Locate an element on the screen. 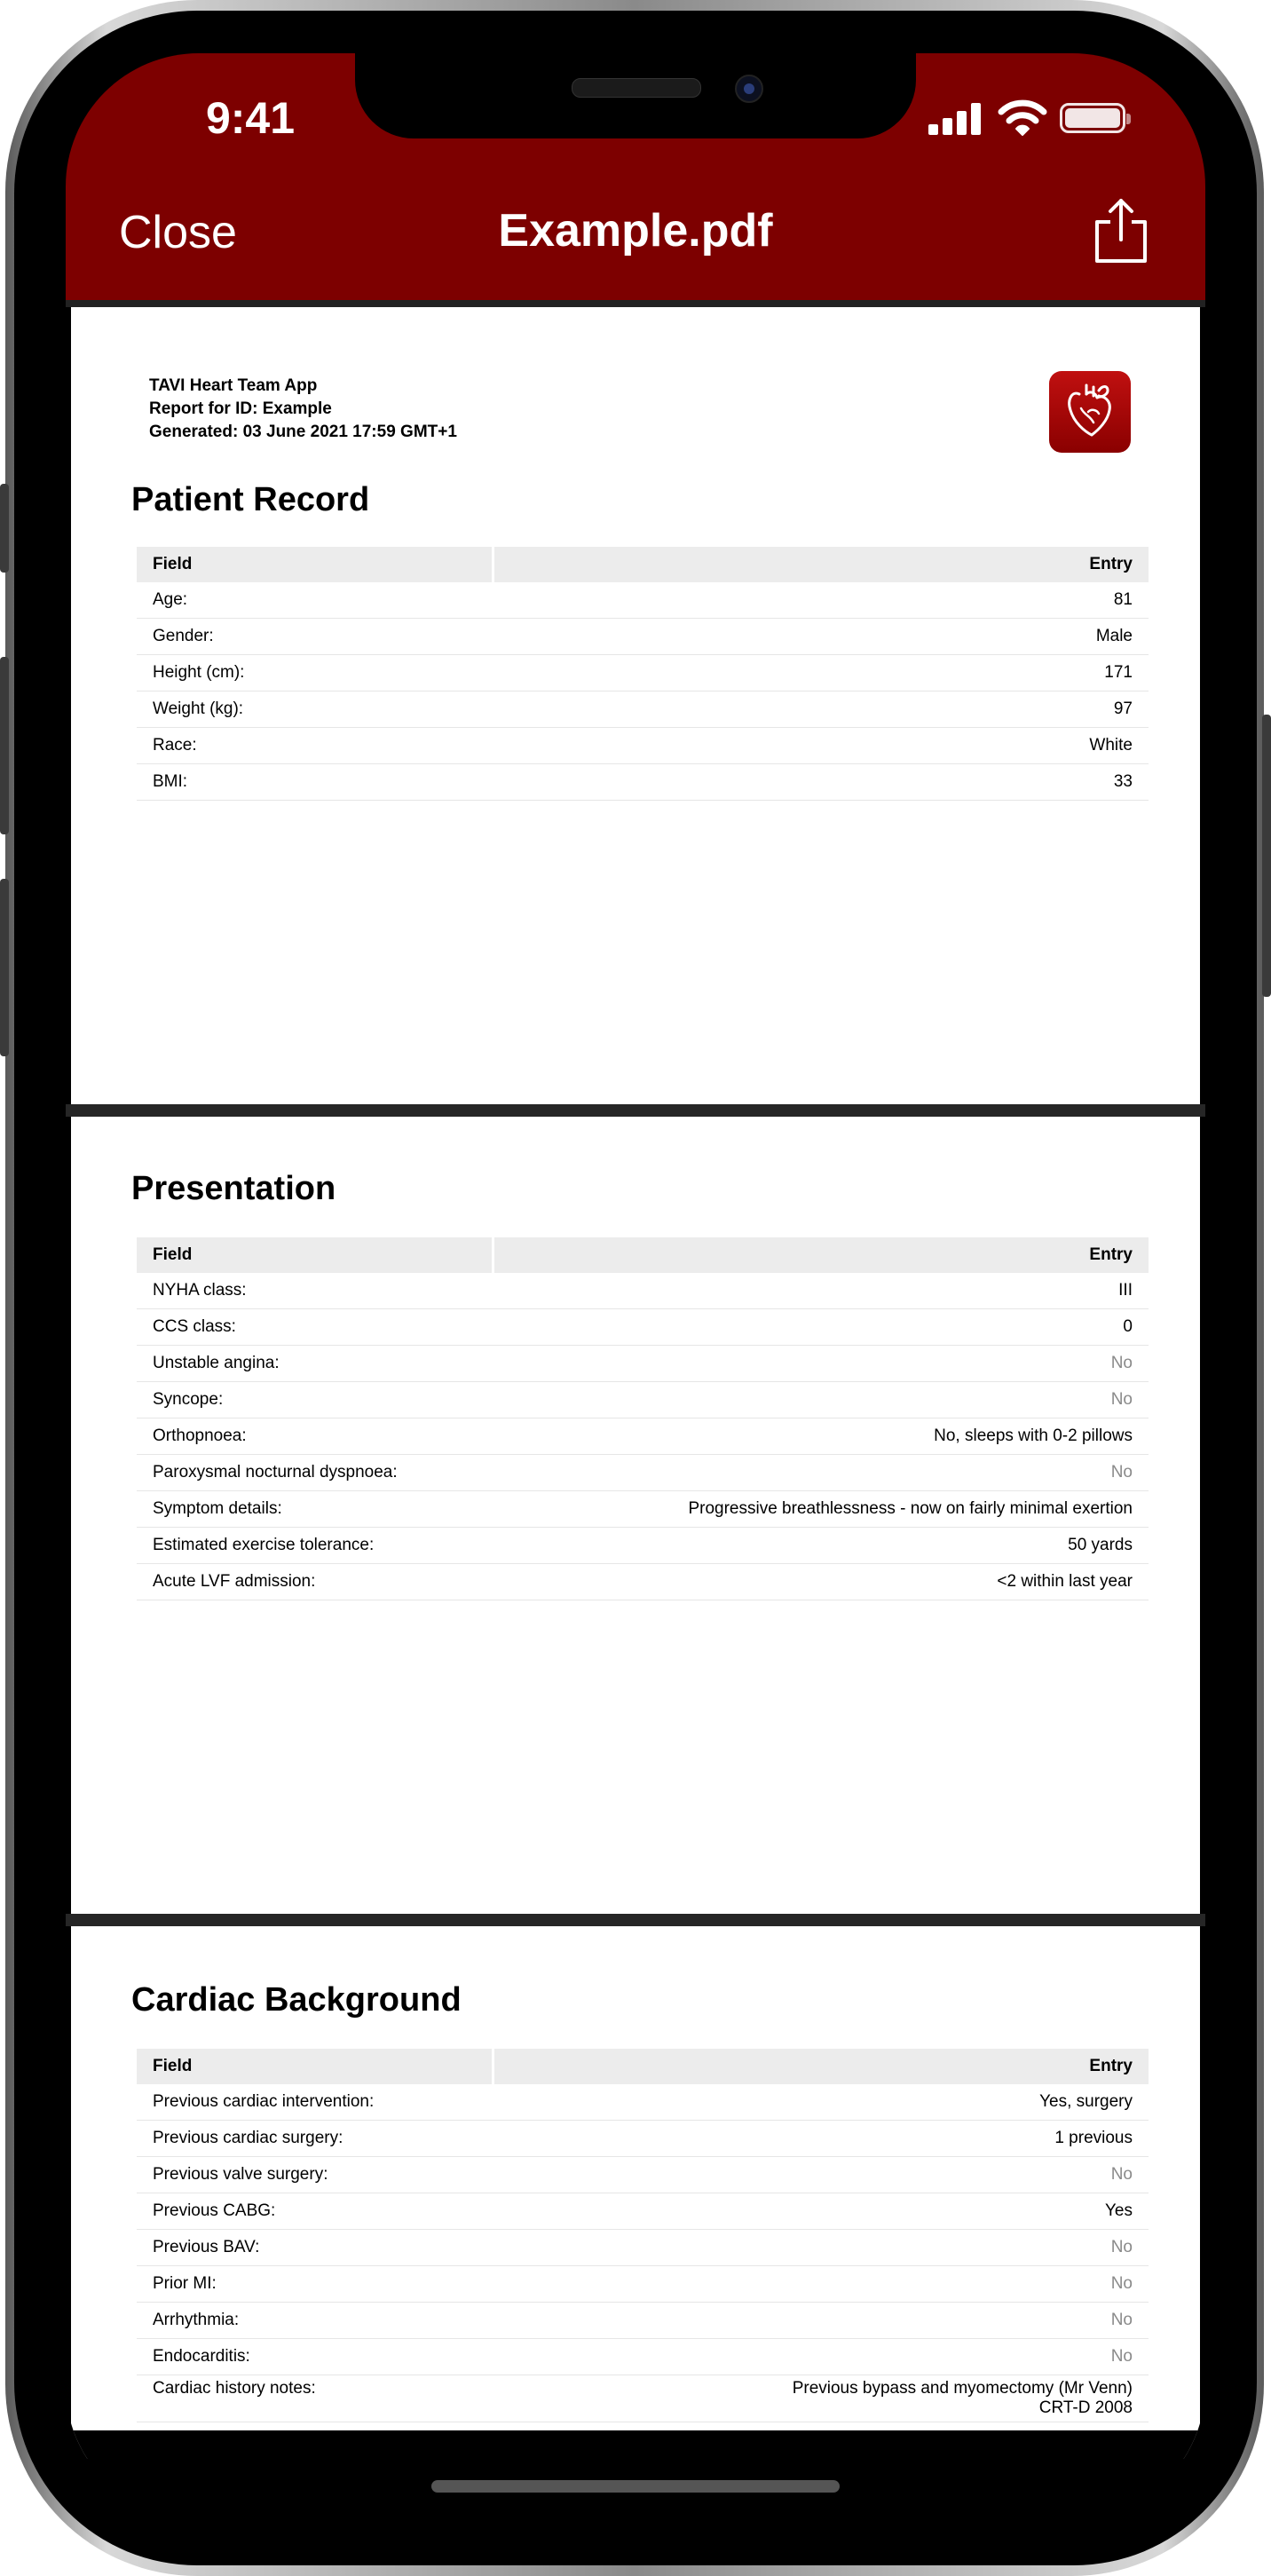 Image resolution: width=1271 pixels, height=2576 pixels. notch is located at coordinates (635, 95).